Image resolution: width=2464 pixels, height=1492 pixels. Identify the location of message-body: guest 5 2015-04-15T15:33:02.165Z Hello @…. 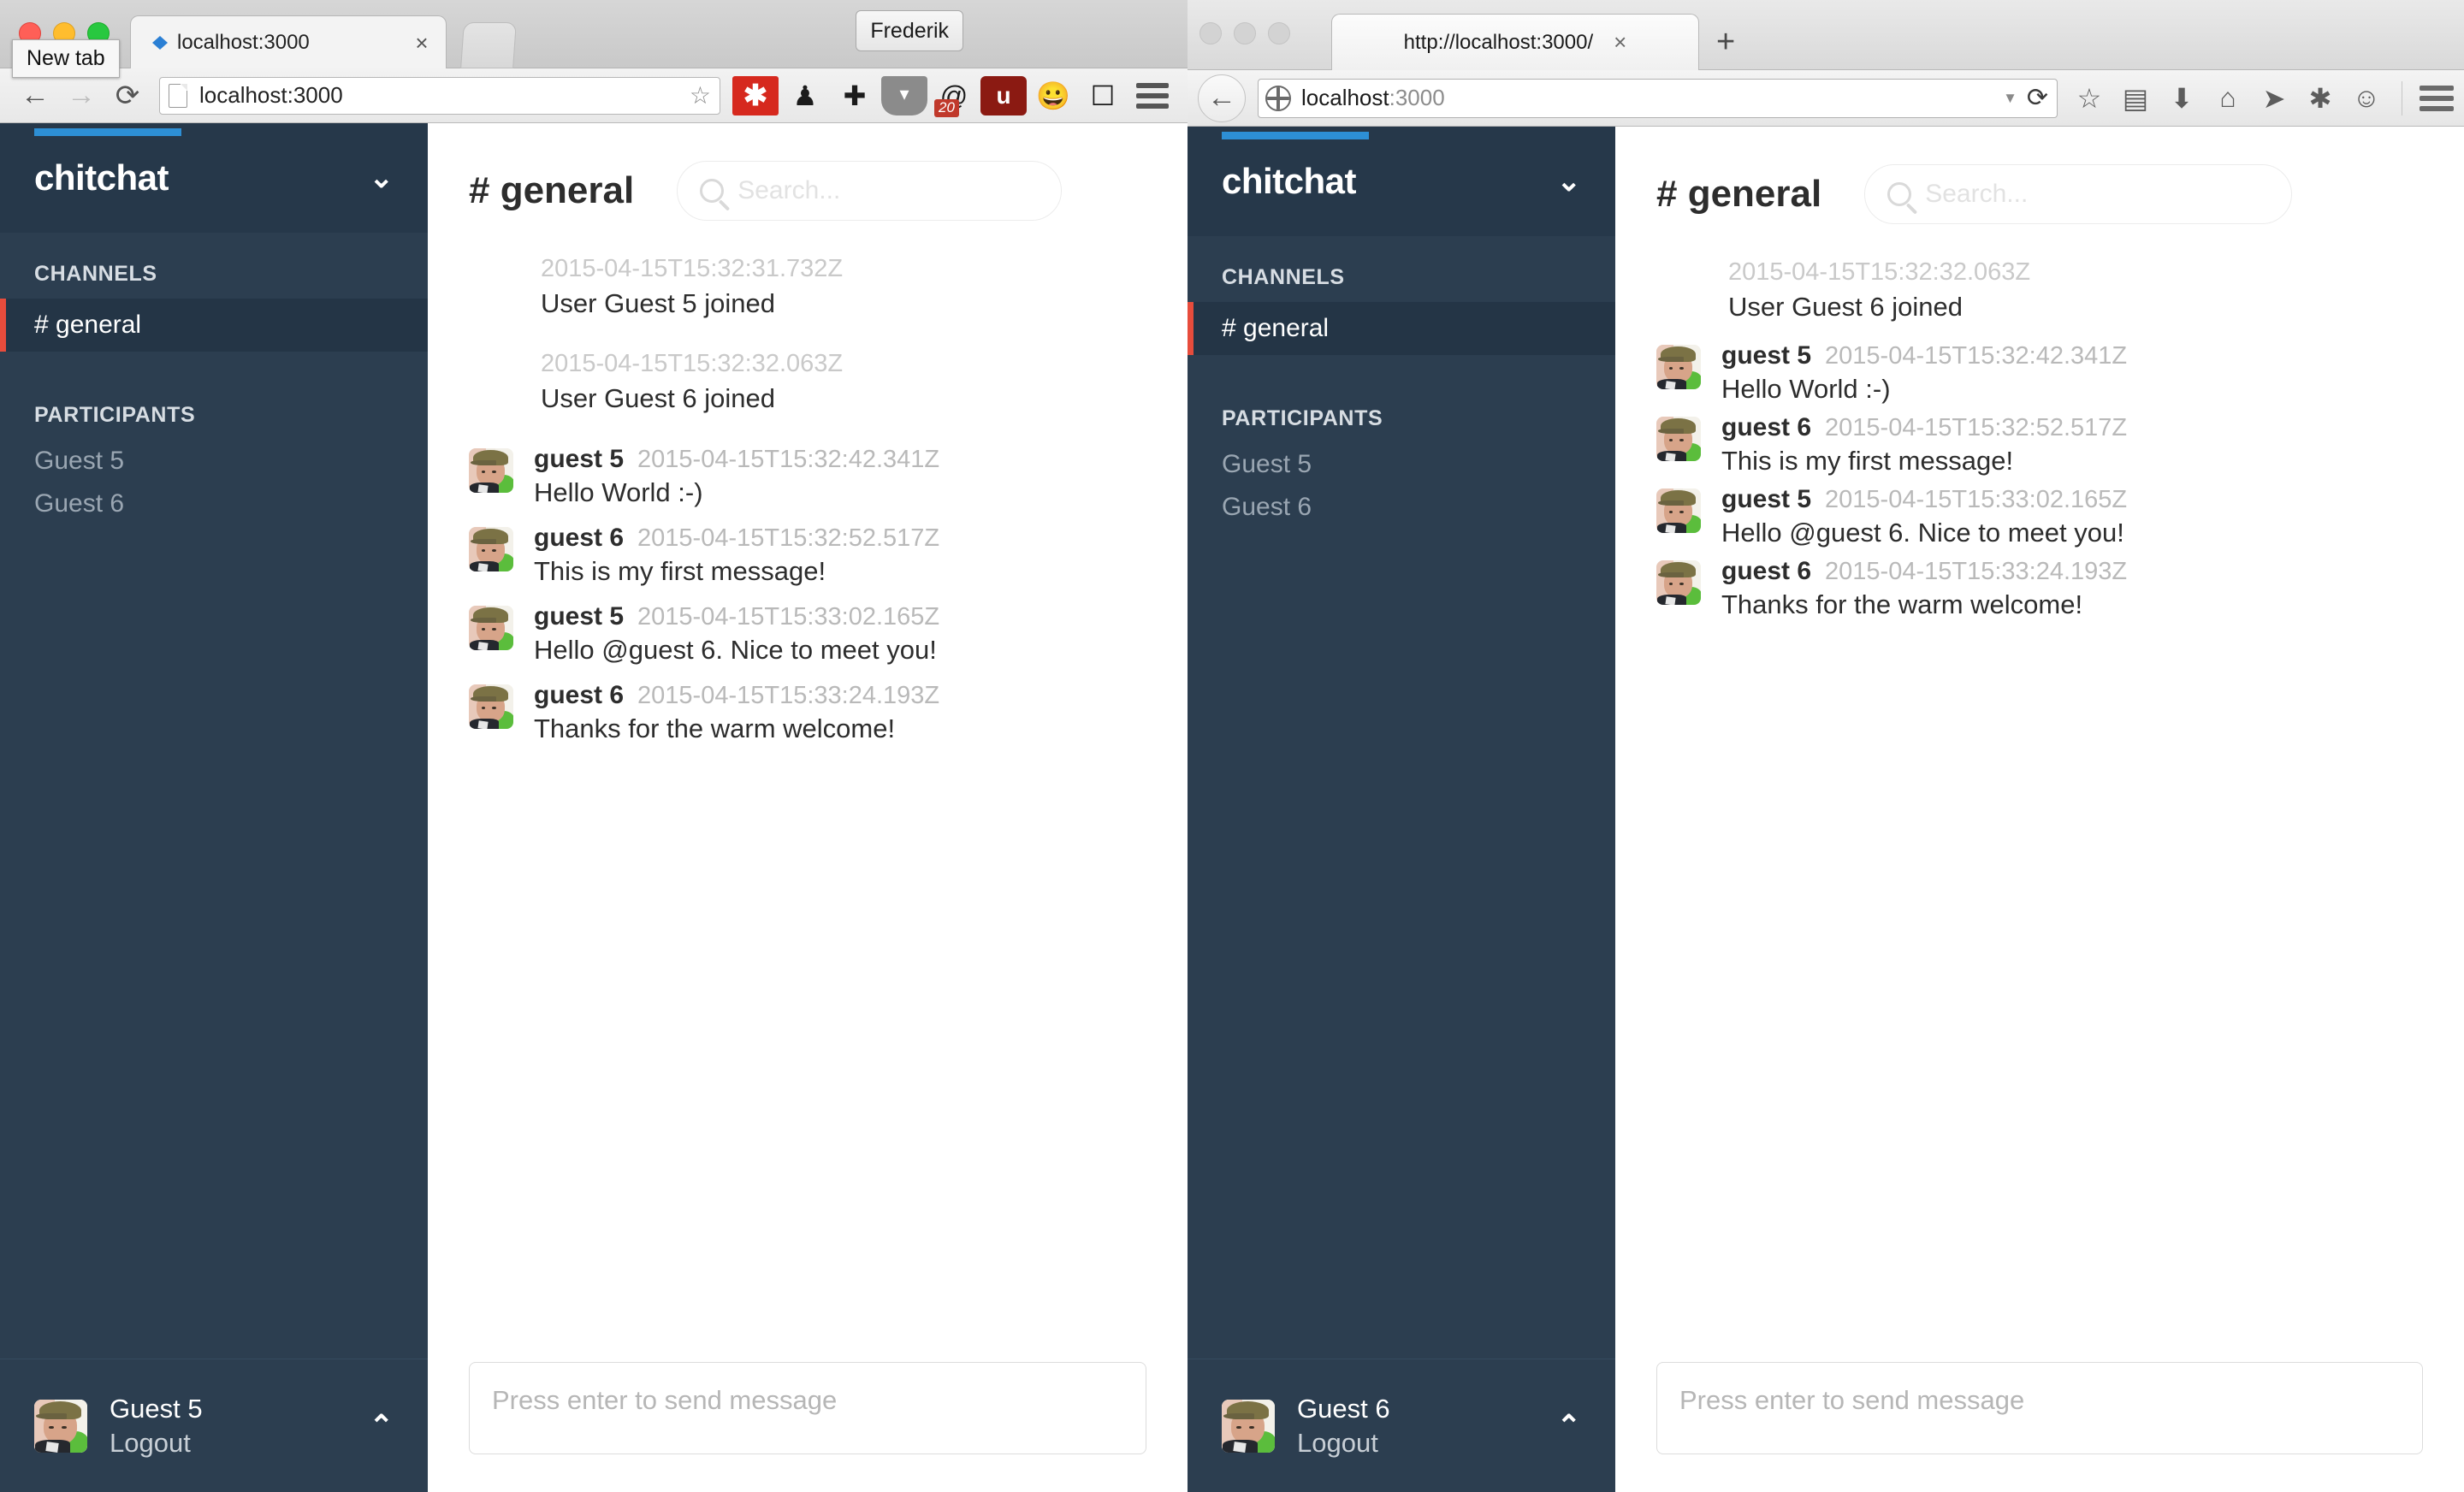
(840, 634).